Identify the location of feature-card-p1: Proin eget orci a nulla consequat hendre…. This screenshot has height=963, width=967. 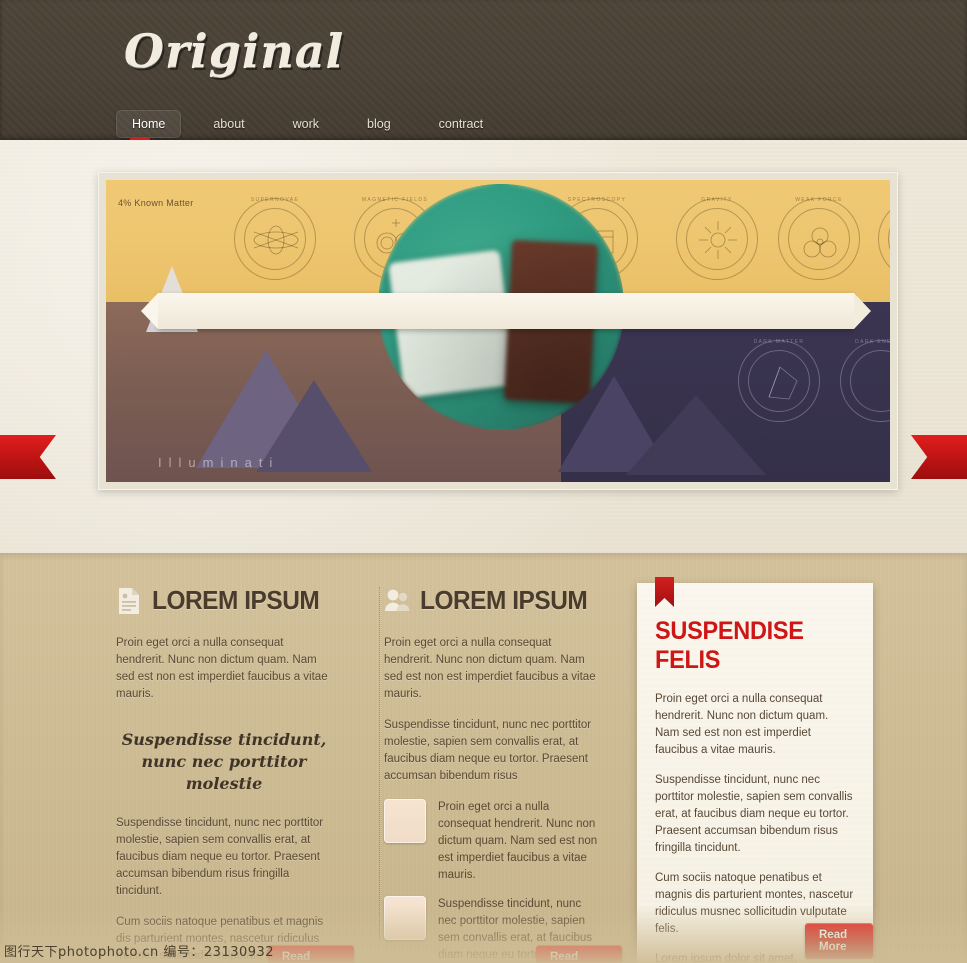
(742, 724).